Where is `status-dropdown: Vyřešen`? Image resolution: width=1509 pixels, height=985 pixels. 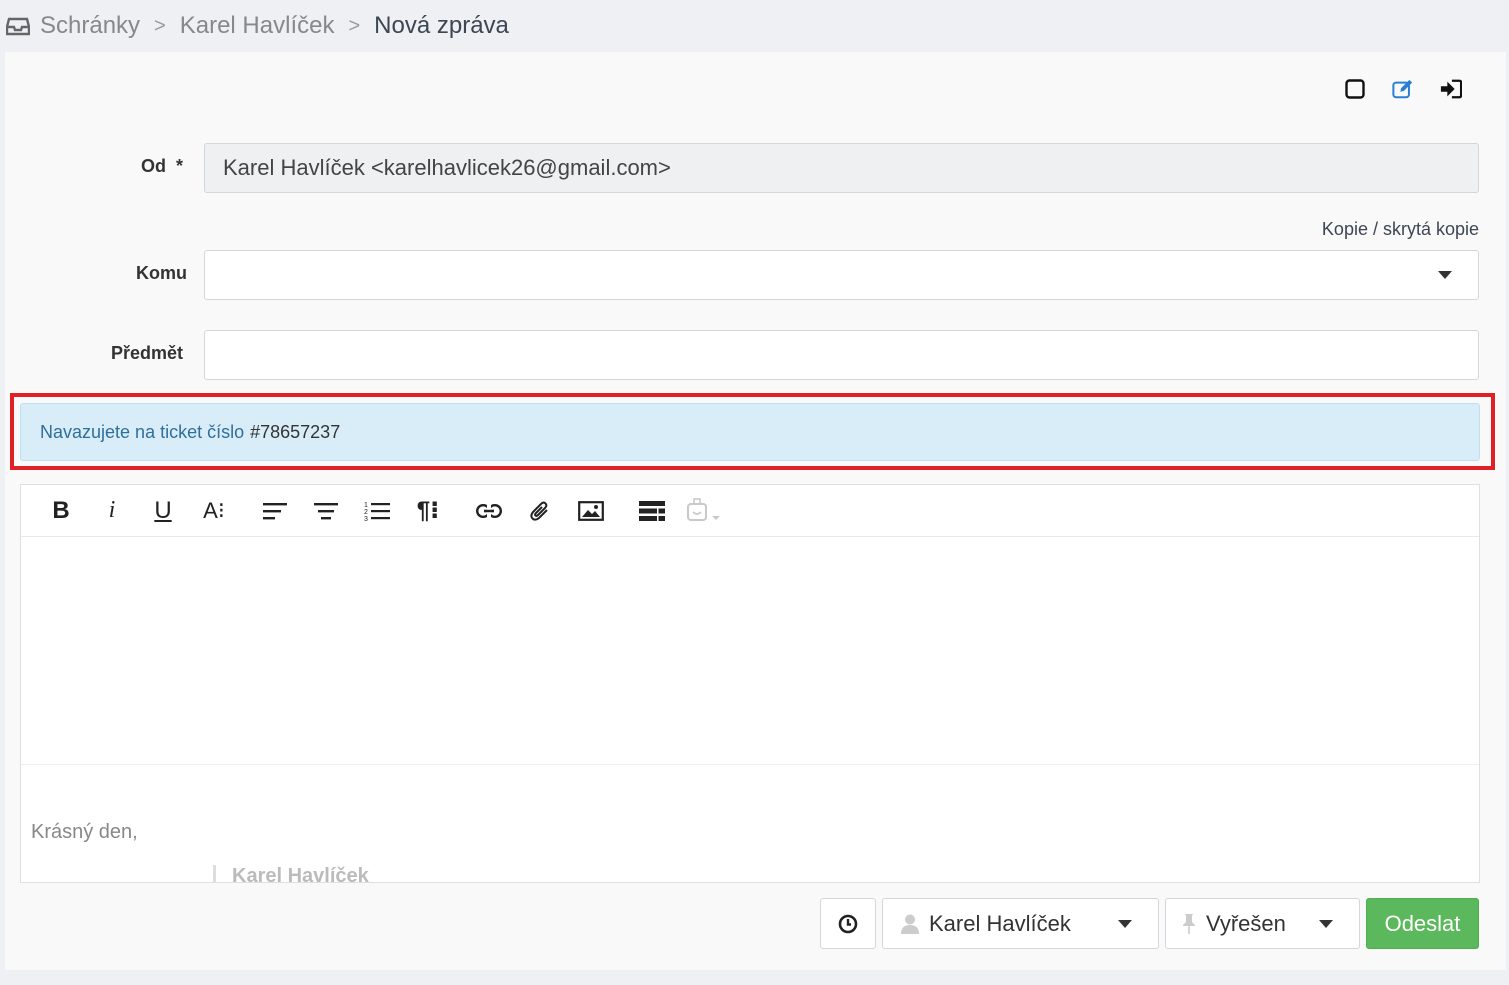 status-dropdown: Vyřešen is located at coordinates (1262, 923).